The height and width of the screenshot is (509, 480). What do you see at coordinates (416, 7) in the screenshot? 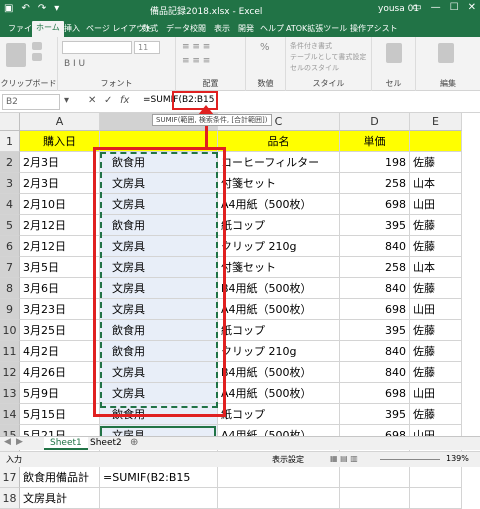
I see `ribbon-display-icon: ▭` at bounding box center [416, 7].